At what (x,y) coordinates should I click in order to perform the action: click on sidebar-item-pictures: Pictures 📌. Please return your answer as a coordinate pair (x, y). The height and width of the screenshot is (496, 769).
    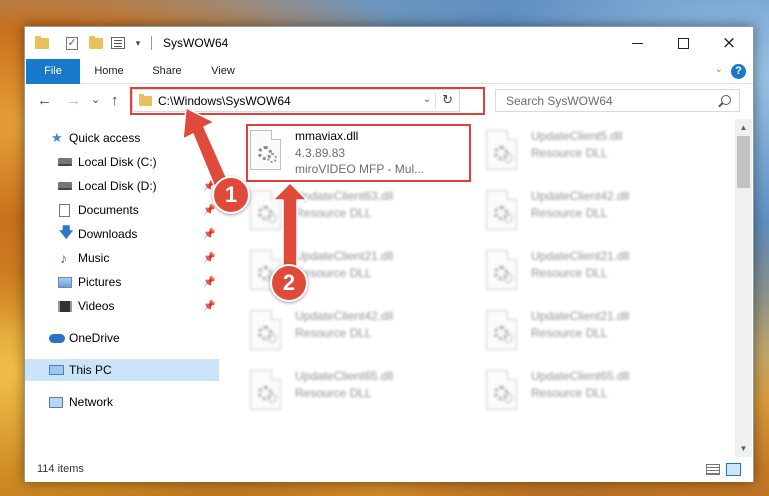
    Looking at the image, I should click on (122, 282).